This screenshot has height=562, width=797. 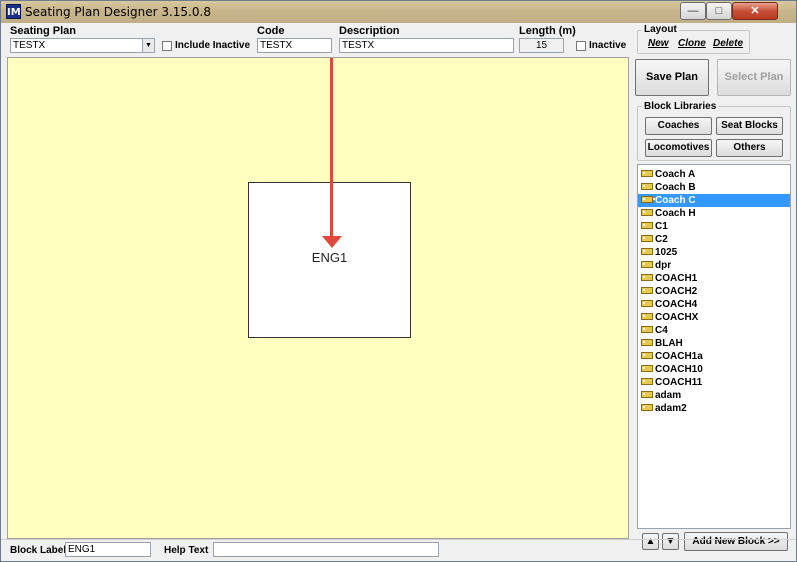 What do you see at coordinates (669, 343) in the screenshot?
I see `list-item-label: BLAH` at bounding box center [669, 343].